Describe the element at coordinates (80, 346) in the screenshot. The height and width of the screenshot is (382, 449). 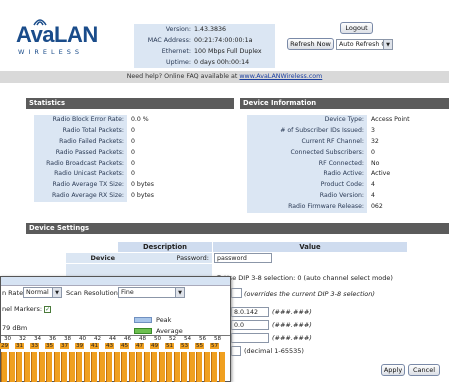
I see `channel-tick-label: 39` at that location.